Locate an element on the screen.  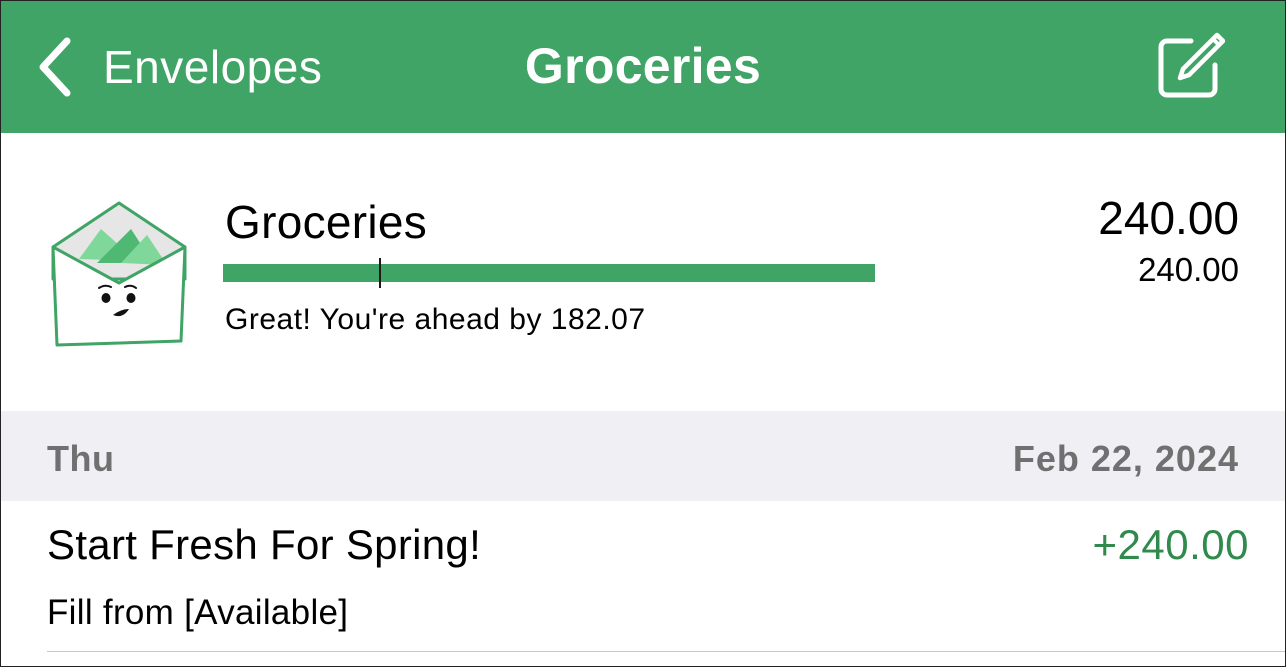
section-date: Feb 22, 2024 is located at coordinates (1125, 458).